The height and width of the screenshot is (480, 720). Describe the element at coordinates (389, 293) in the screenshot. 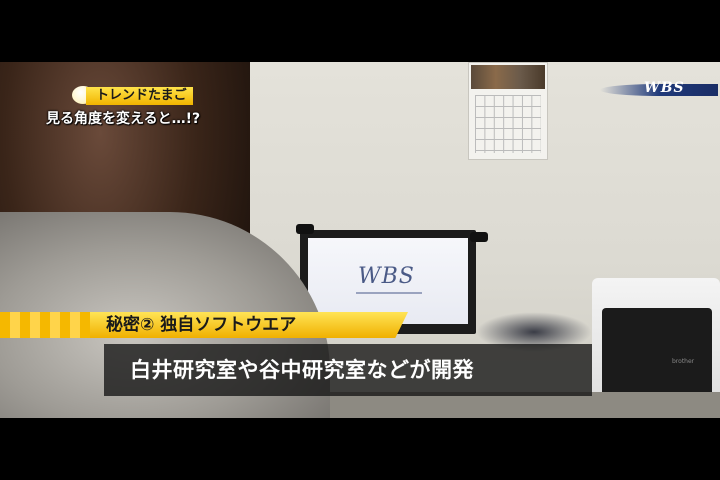

I see `screen-logo-underline` at that location.